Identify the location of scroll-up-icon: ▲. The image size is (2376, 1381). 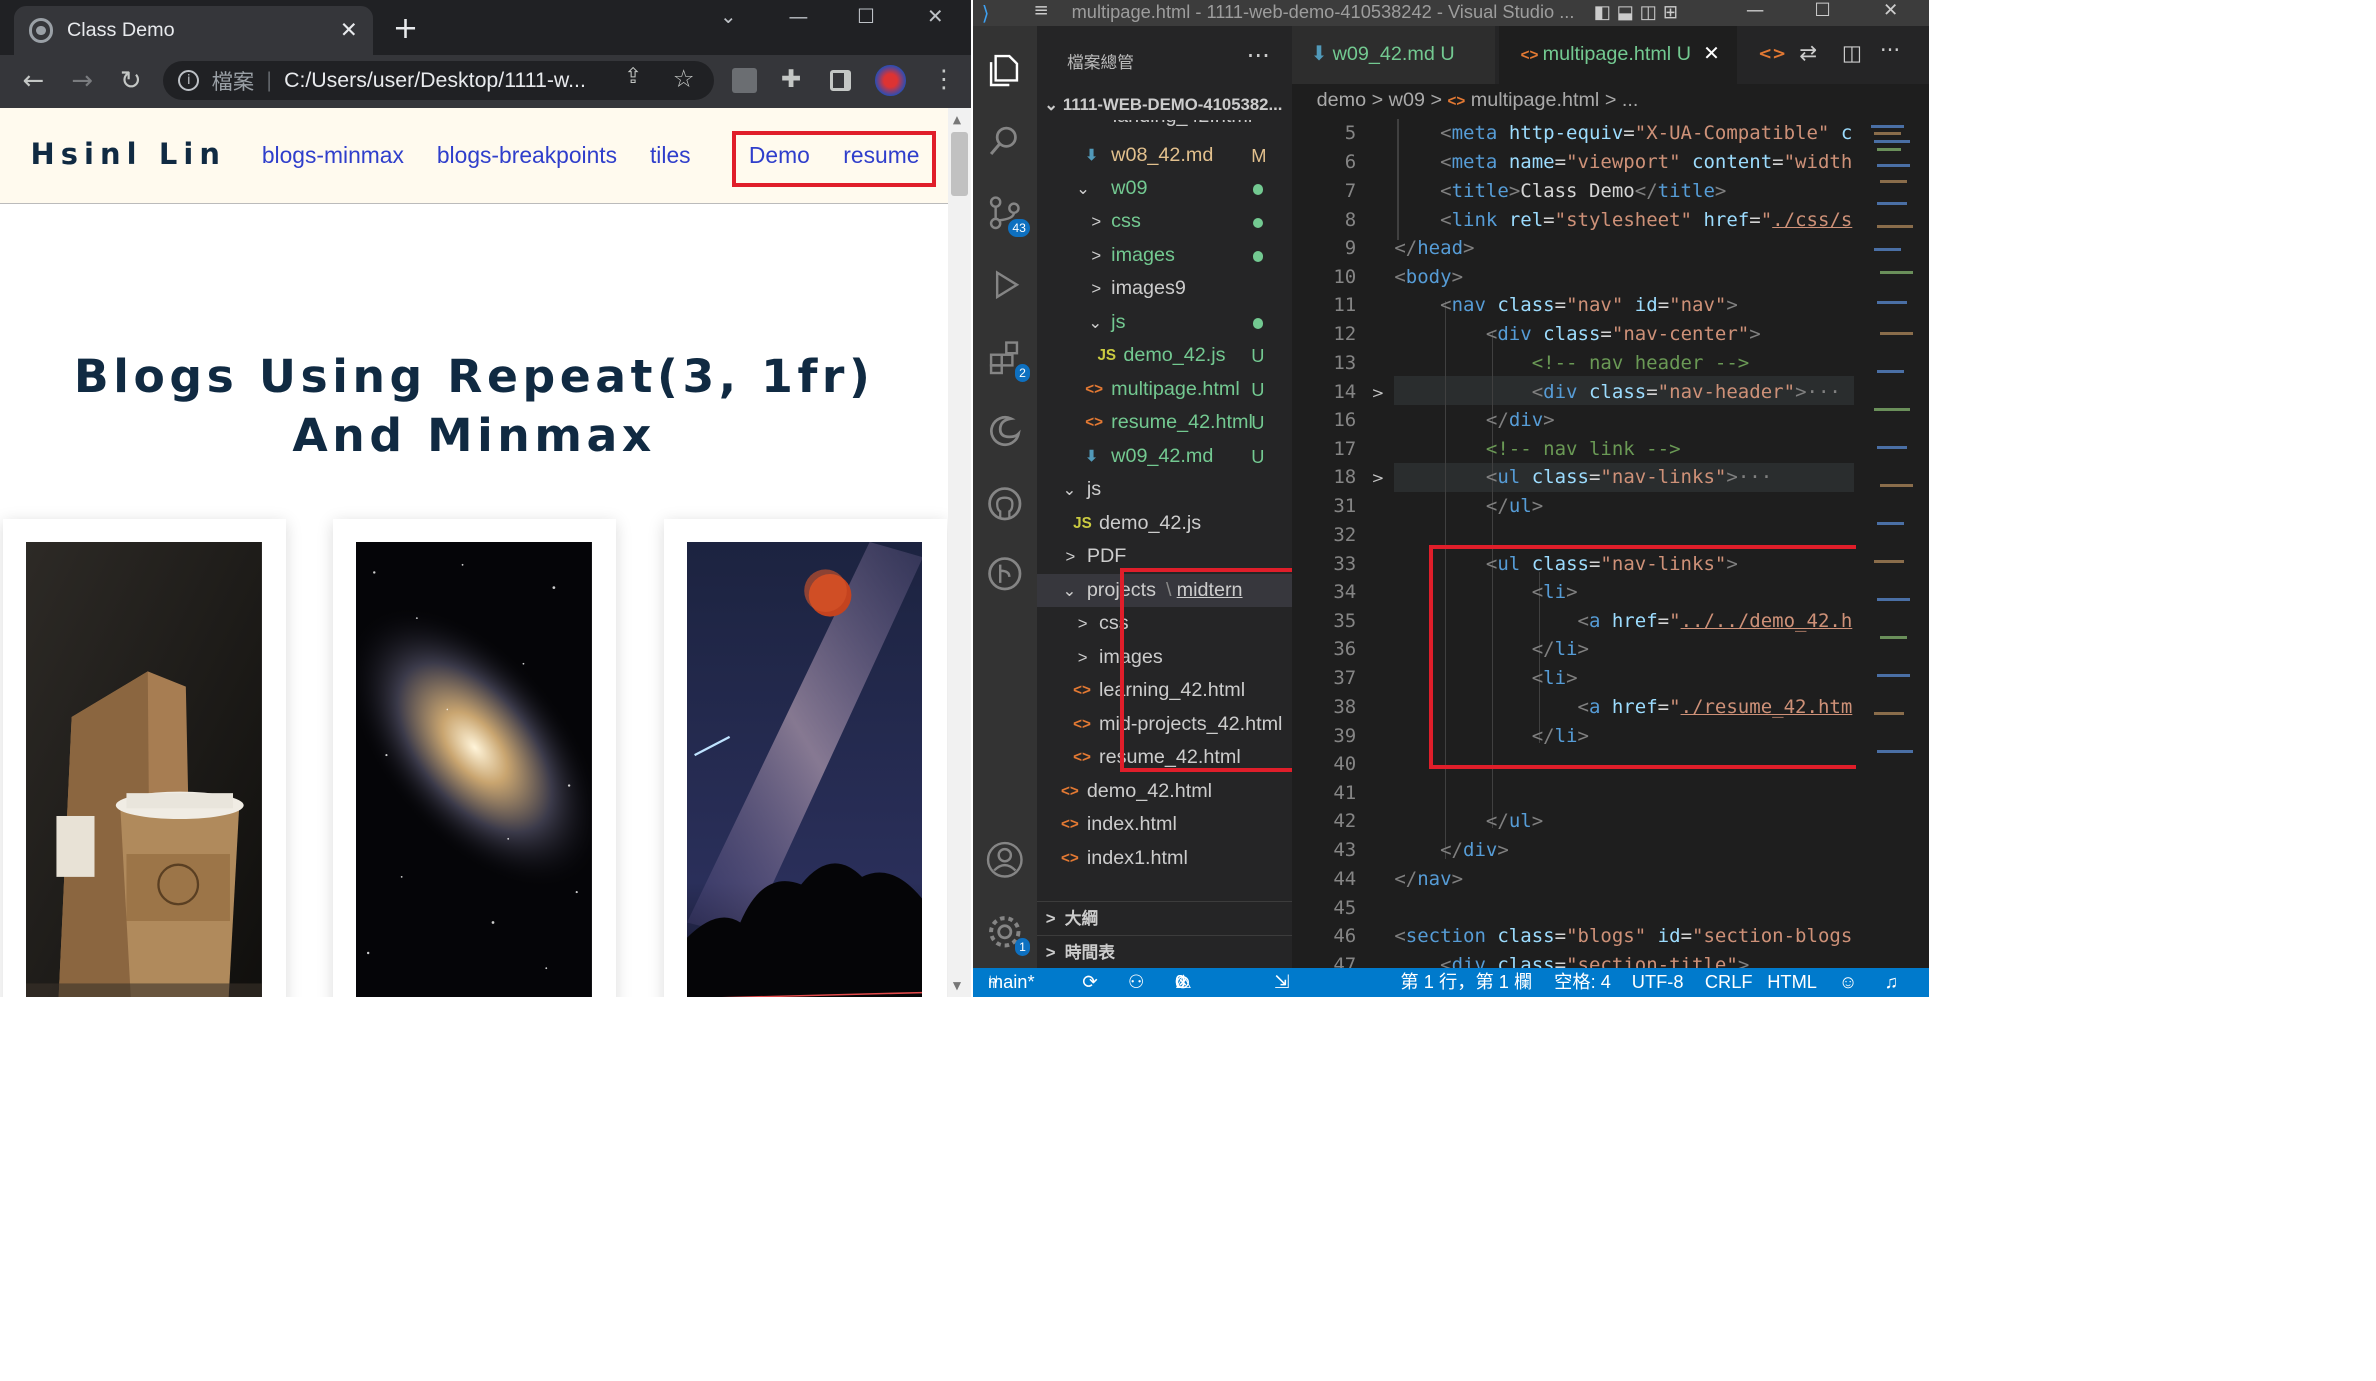
(957, 119).